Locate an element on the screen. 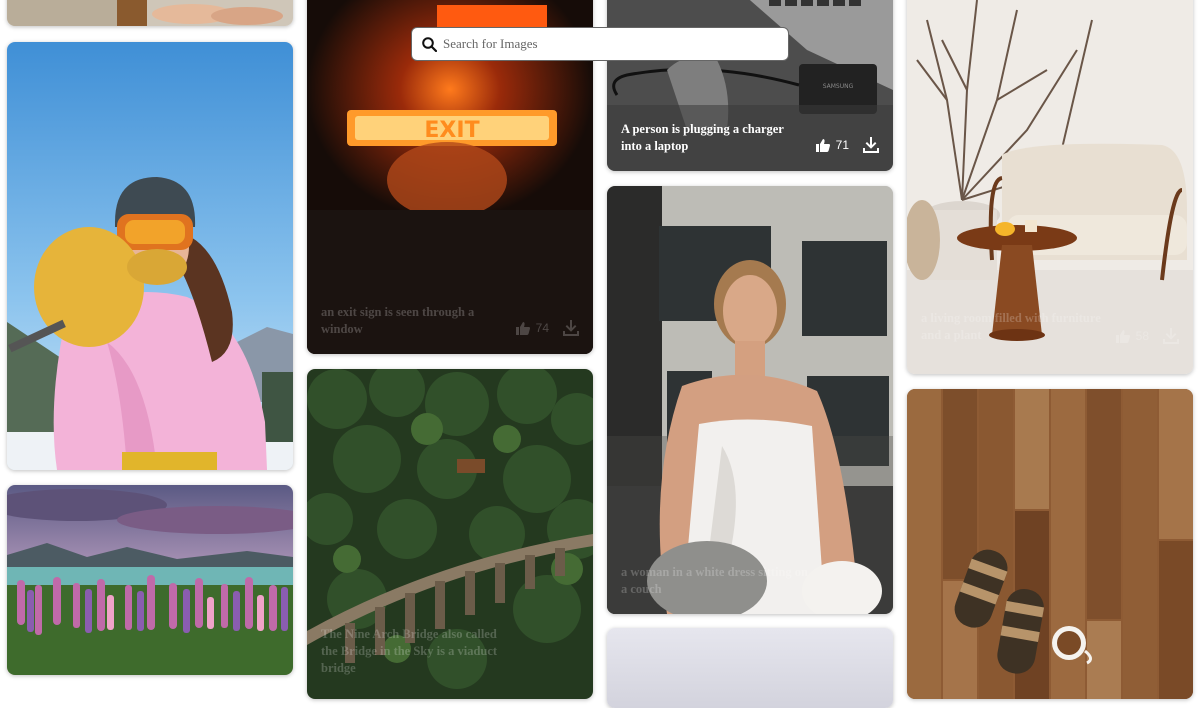 The width and height of the screenshot is (1200, 708). card-actions: 58 is located at coordinates (1147, 336).